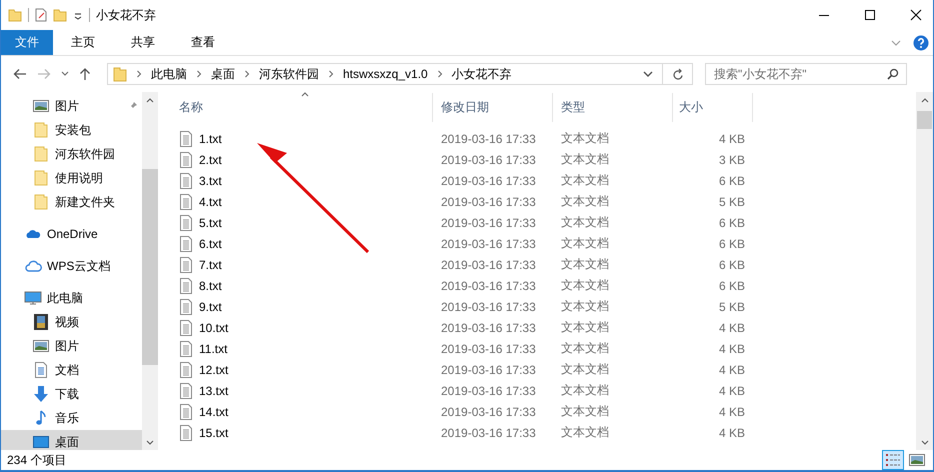 This screenshot has width=934, height=472. I want to click on file-name: 12.txt, so click(213, 369).